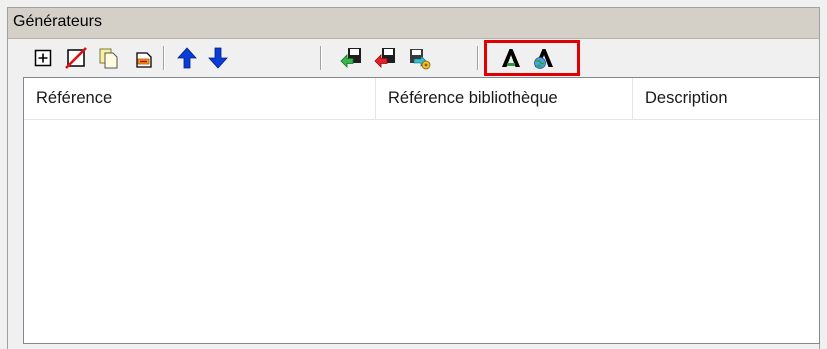 The image size is (827, 349). I want to click on panel-title: Générateurs, so click(57, 21).